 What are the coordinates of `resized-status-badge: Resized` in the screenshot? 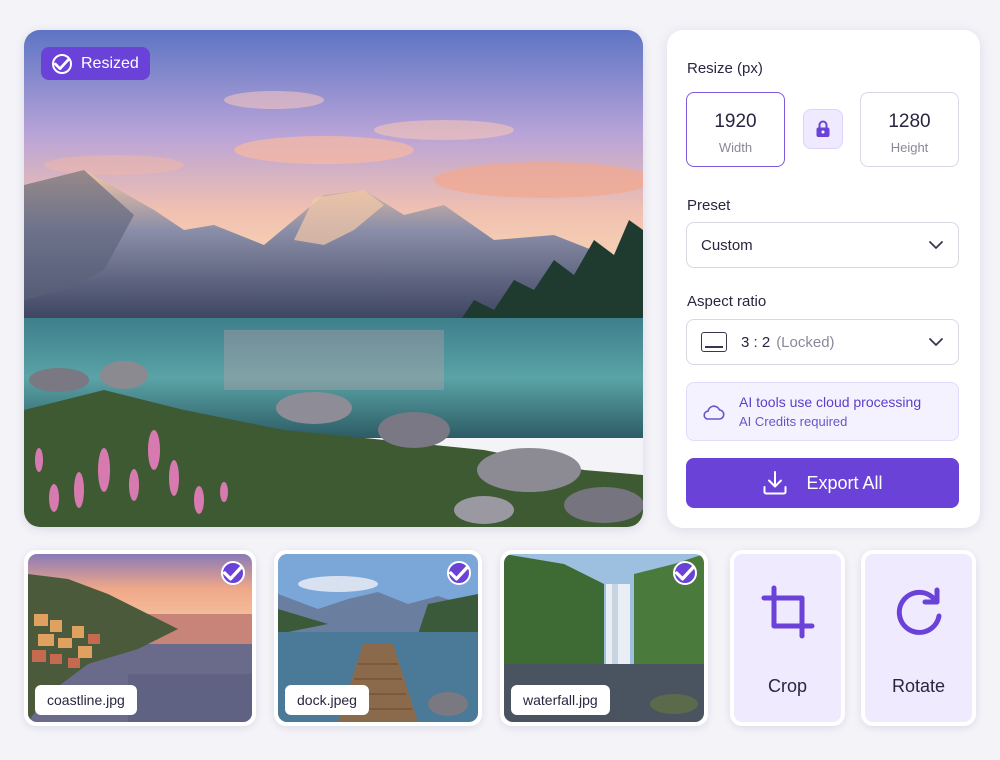 It's located at (95, 63).